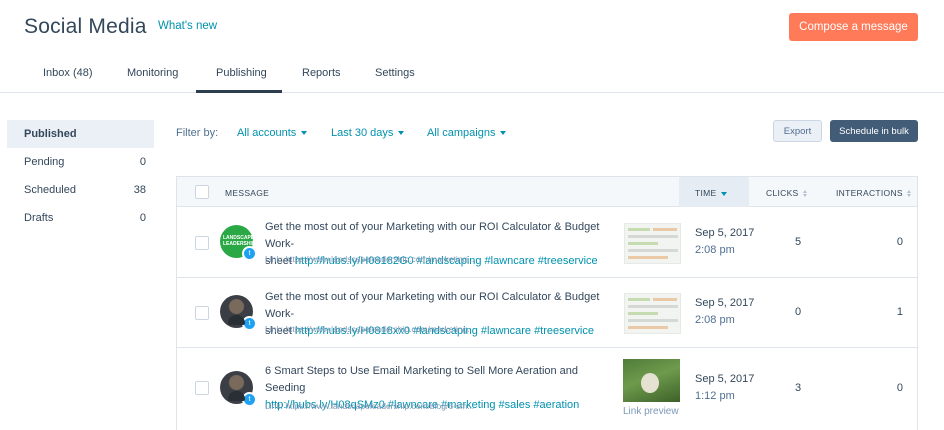 The height and width of the screenshot is (430, 944). I want to click on sidebar-item-label: Pending, so click(44, 162).